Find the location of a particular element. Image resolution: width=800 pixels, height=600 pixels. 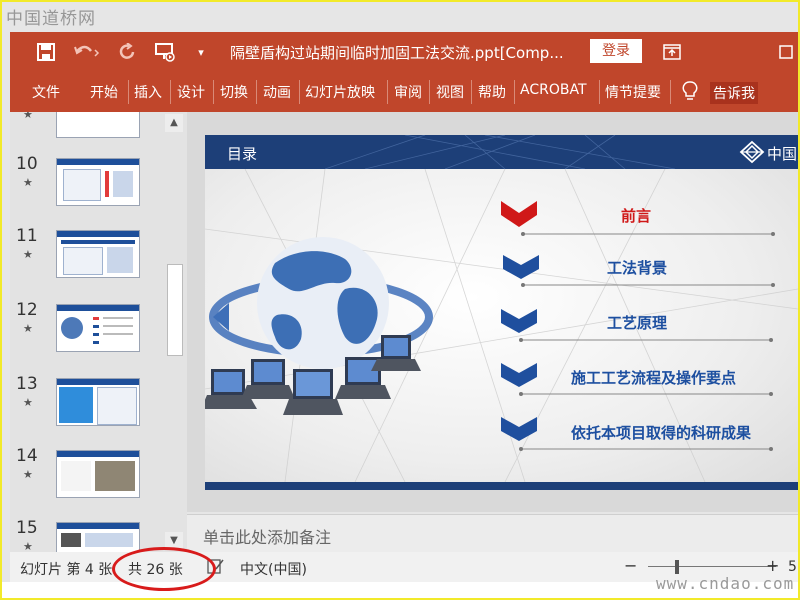

title-bar: ▾ 隔壁盾构过站期间临时加固工法交流.ppt[Comp... 登录 is located at coordinates (404, 52).